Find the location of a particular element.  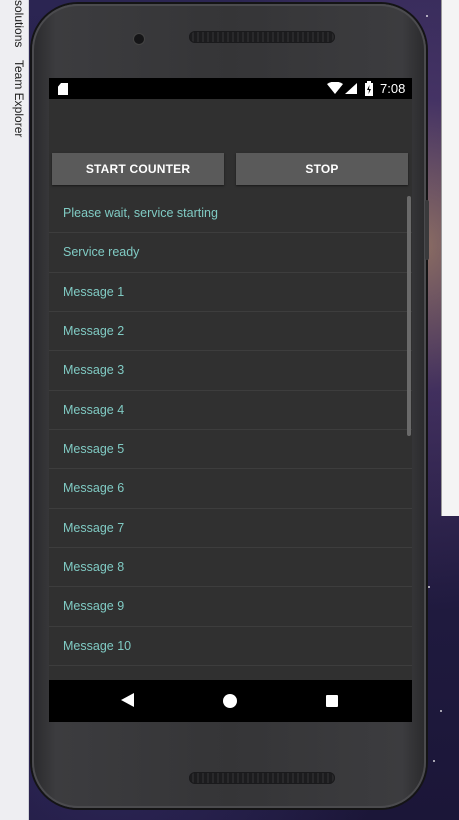

list-item: Message 7 is located at coordinates (230, 528).